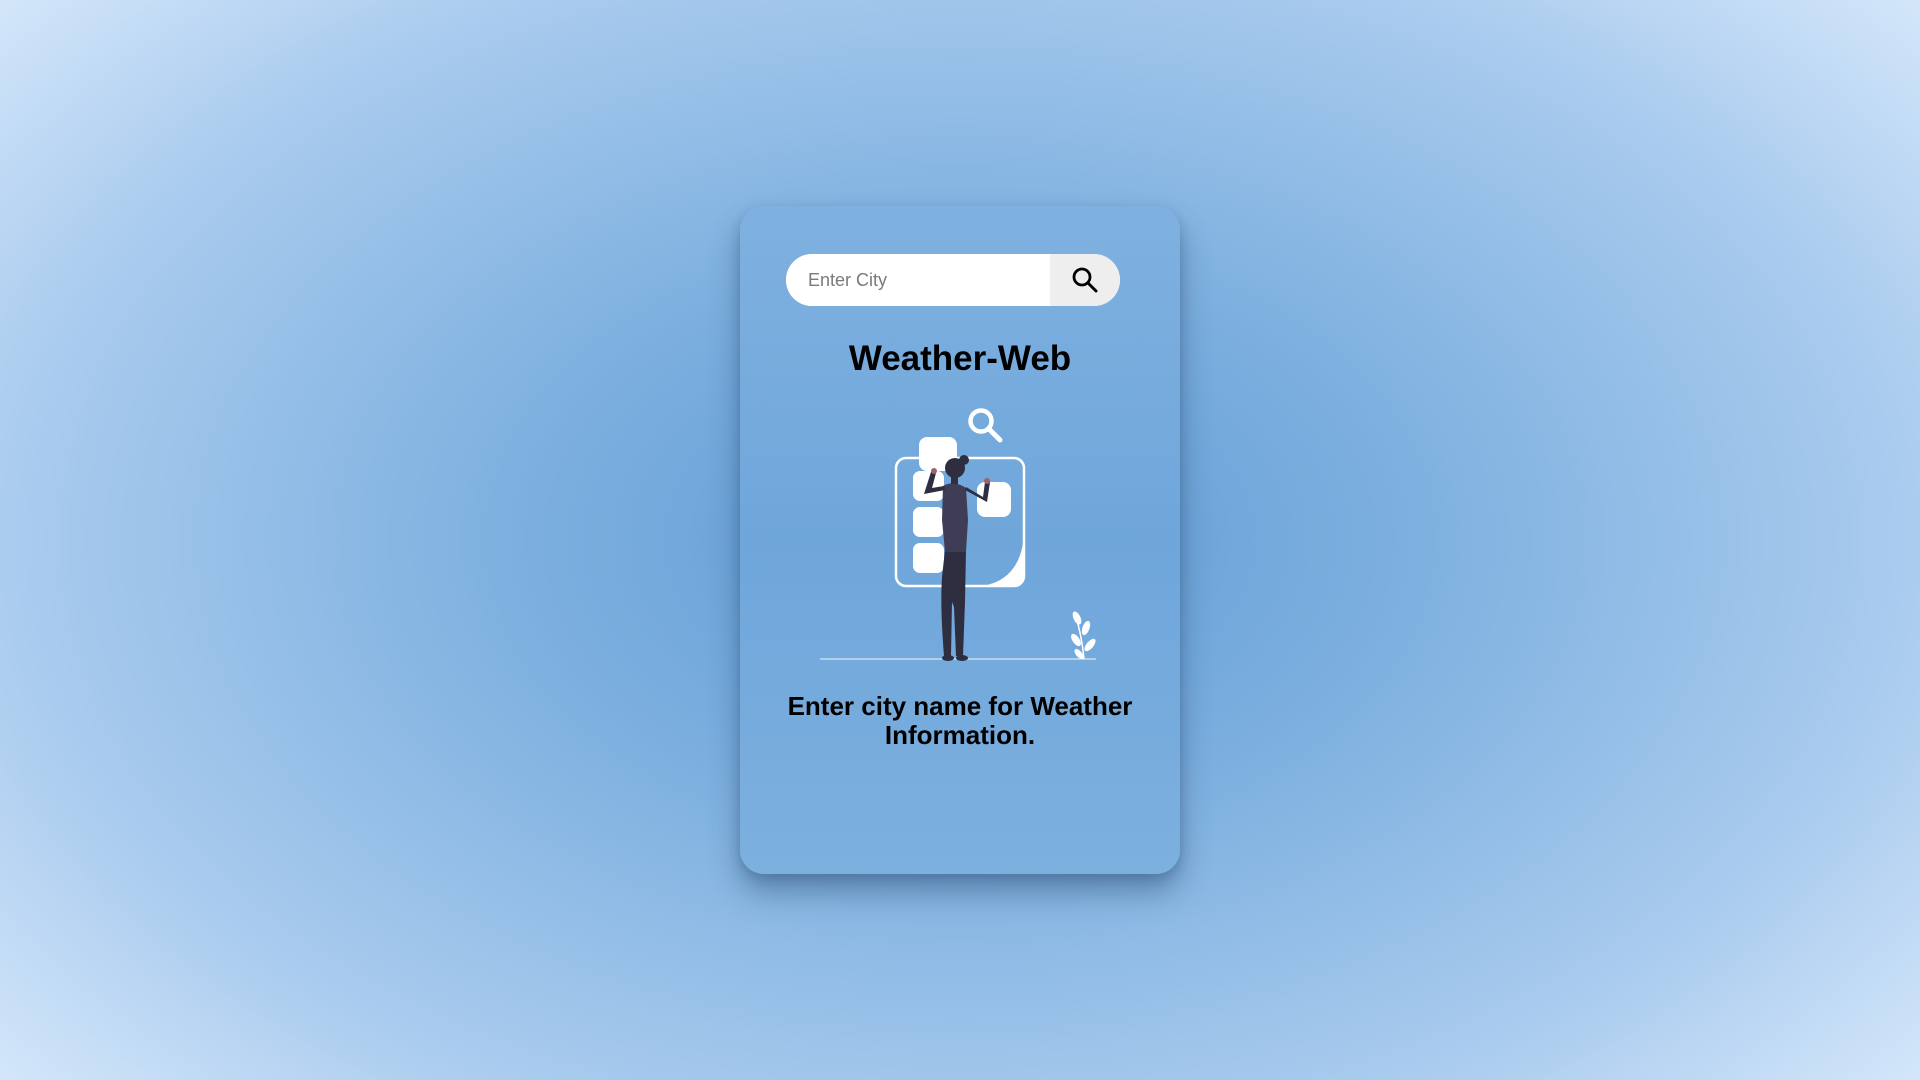 The height and width of the screenshot is (1080, 1920). Describe the element at coordinates (958, 534) in the screenshot. I see `weather-search-illustration` at that location.